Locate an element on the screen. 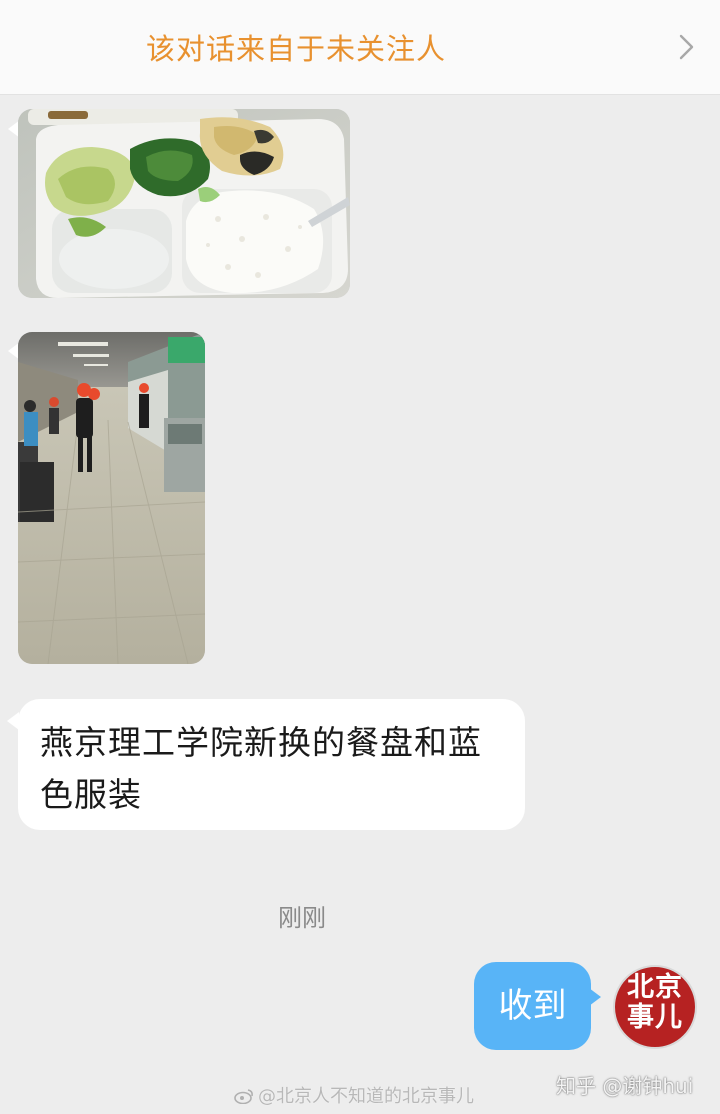 The image size is (720, 1114). meal-tray-photo is located at coordinates (184, 203).